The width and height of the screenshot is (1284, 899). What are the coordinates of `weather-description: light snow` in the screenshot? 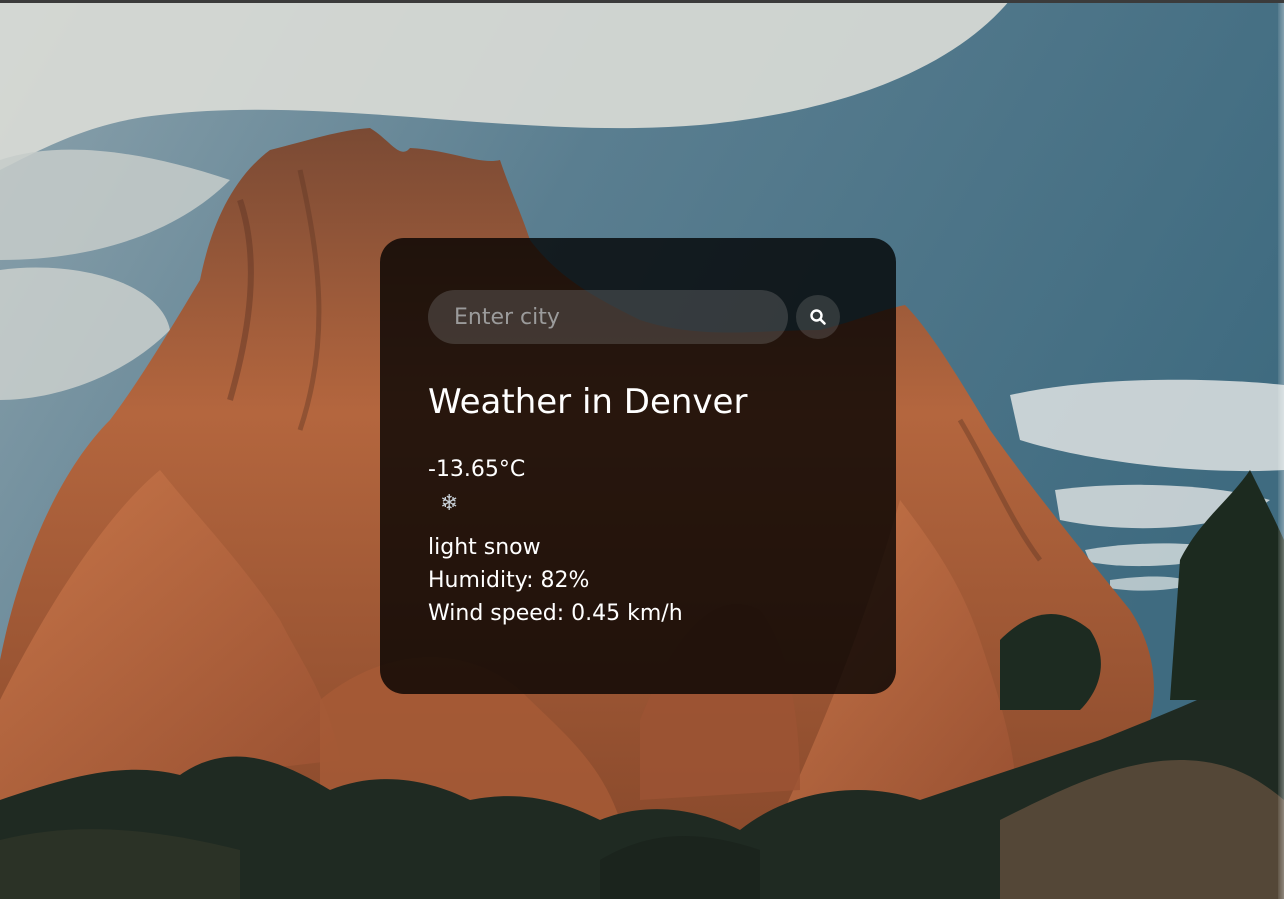 It's located at (484, 548).